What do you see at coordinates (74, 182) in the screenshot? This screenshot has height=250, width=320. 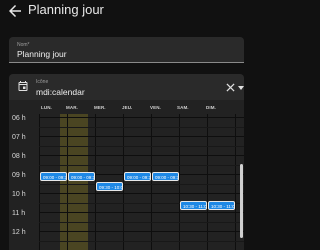 I see `today-column-highlight` at bounding box center [74, 182].